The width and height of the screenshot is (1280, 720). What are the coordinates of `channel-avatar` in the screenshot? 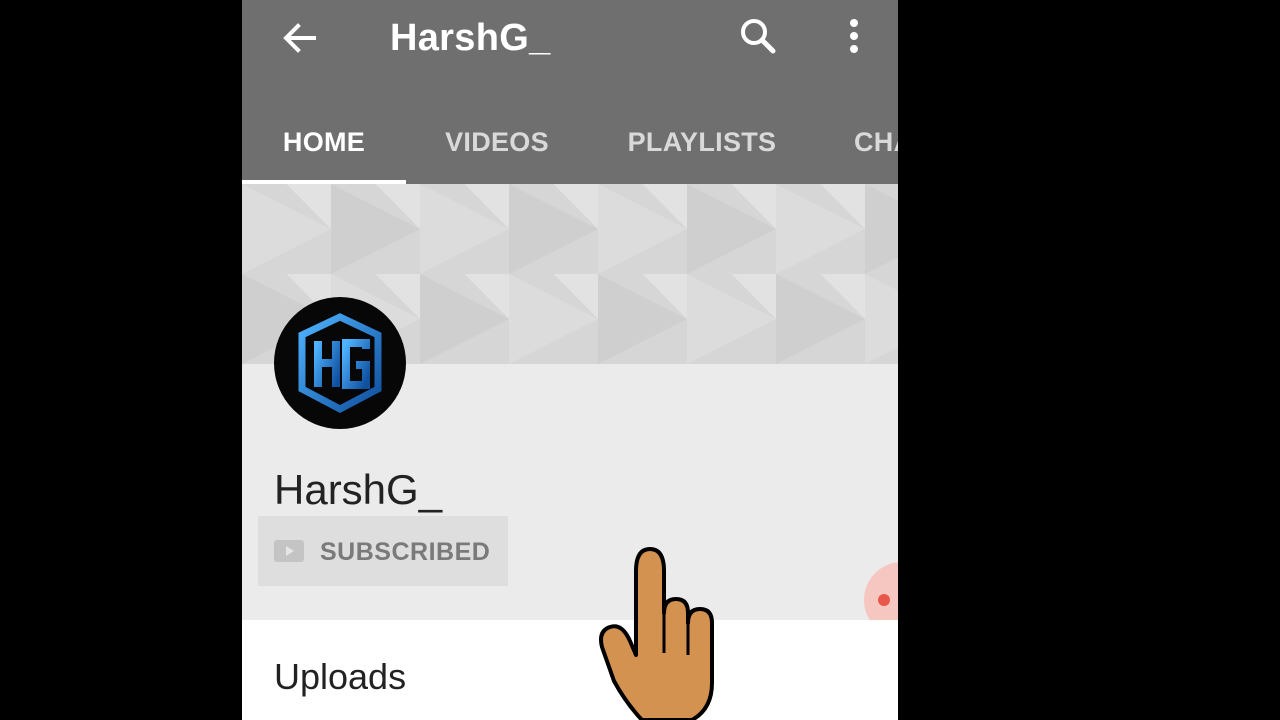 It's located at (340, 363).